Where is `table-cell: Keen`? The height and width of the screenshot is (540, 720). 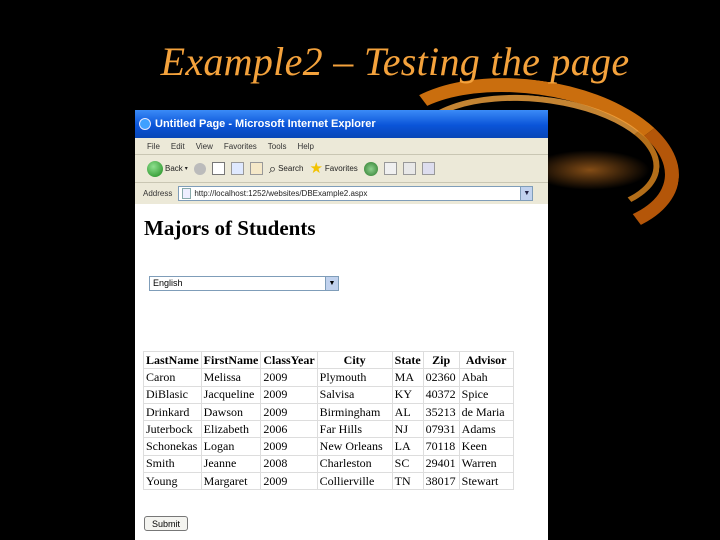
table-cell: Keen is located at coordinates (486, 446).